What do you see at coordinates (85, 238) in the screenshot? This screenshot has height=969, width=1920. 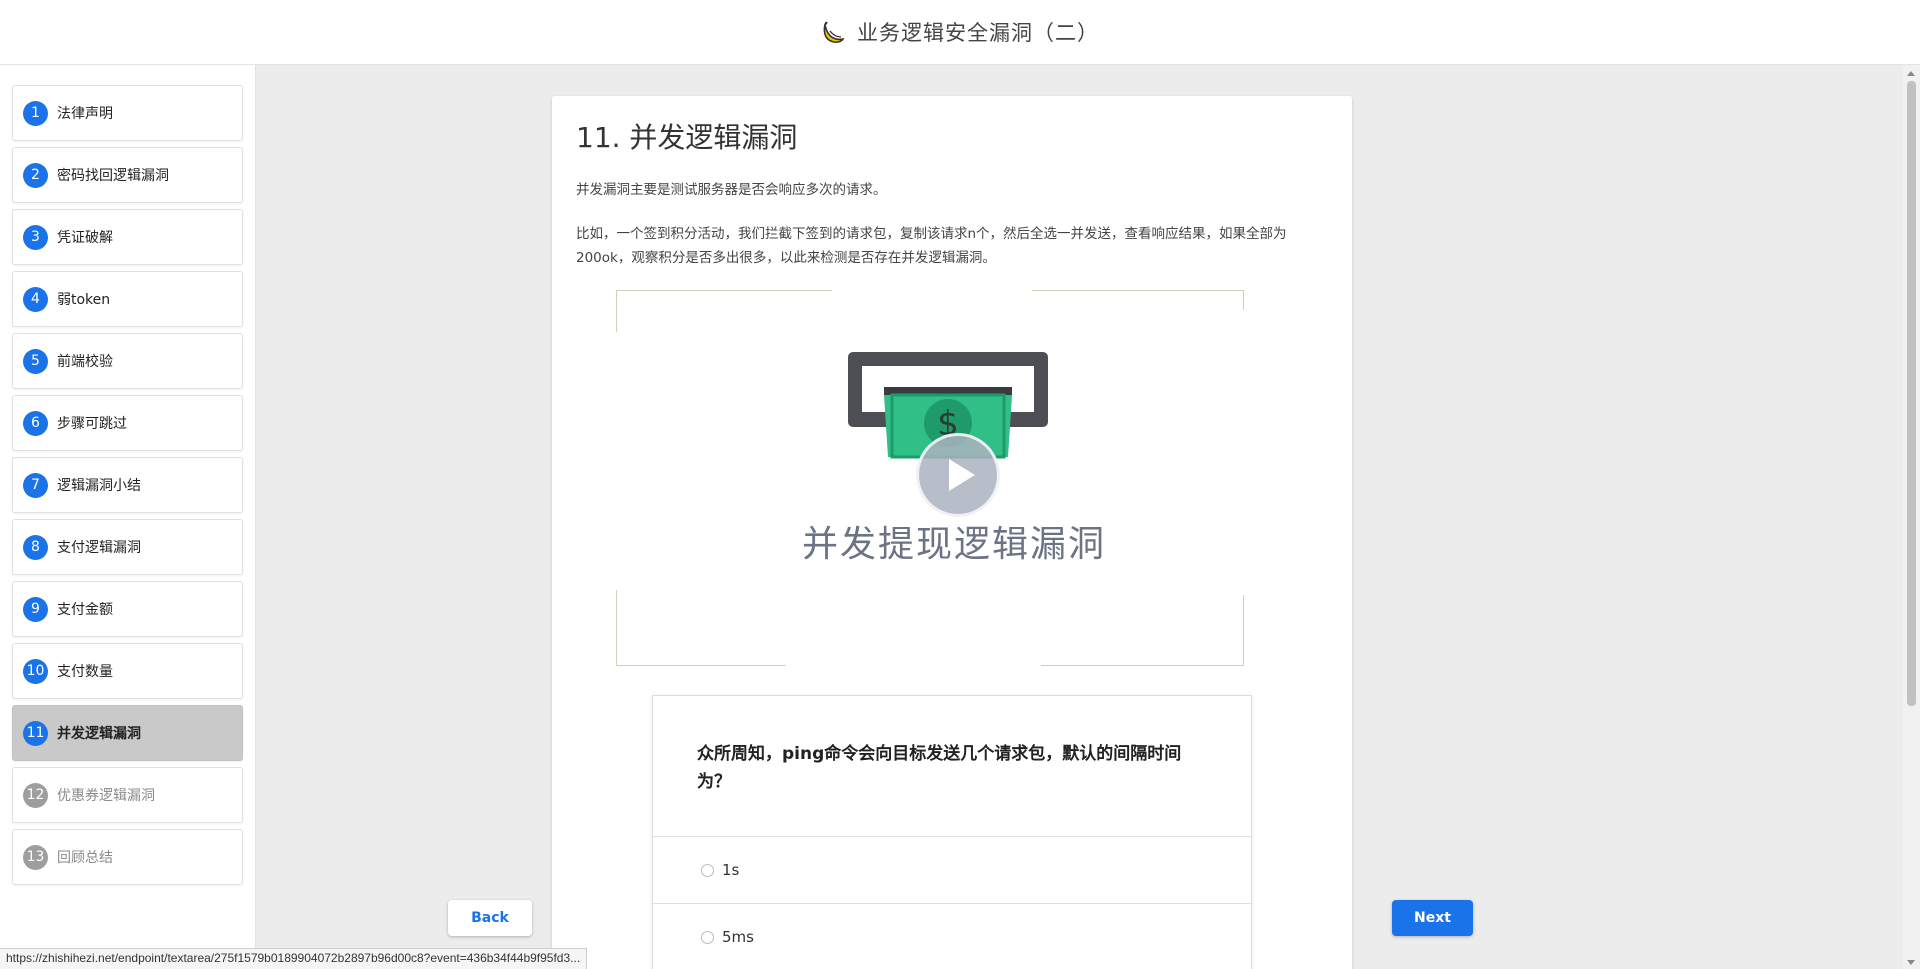 I see `sidebar-item-label: 凭证破解` at bounding box center [85, 238].